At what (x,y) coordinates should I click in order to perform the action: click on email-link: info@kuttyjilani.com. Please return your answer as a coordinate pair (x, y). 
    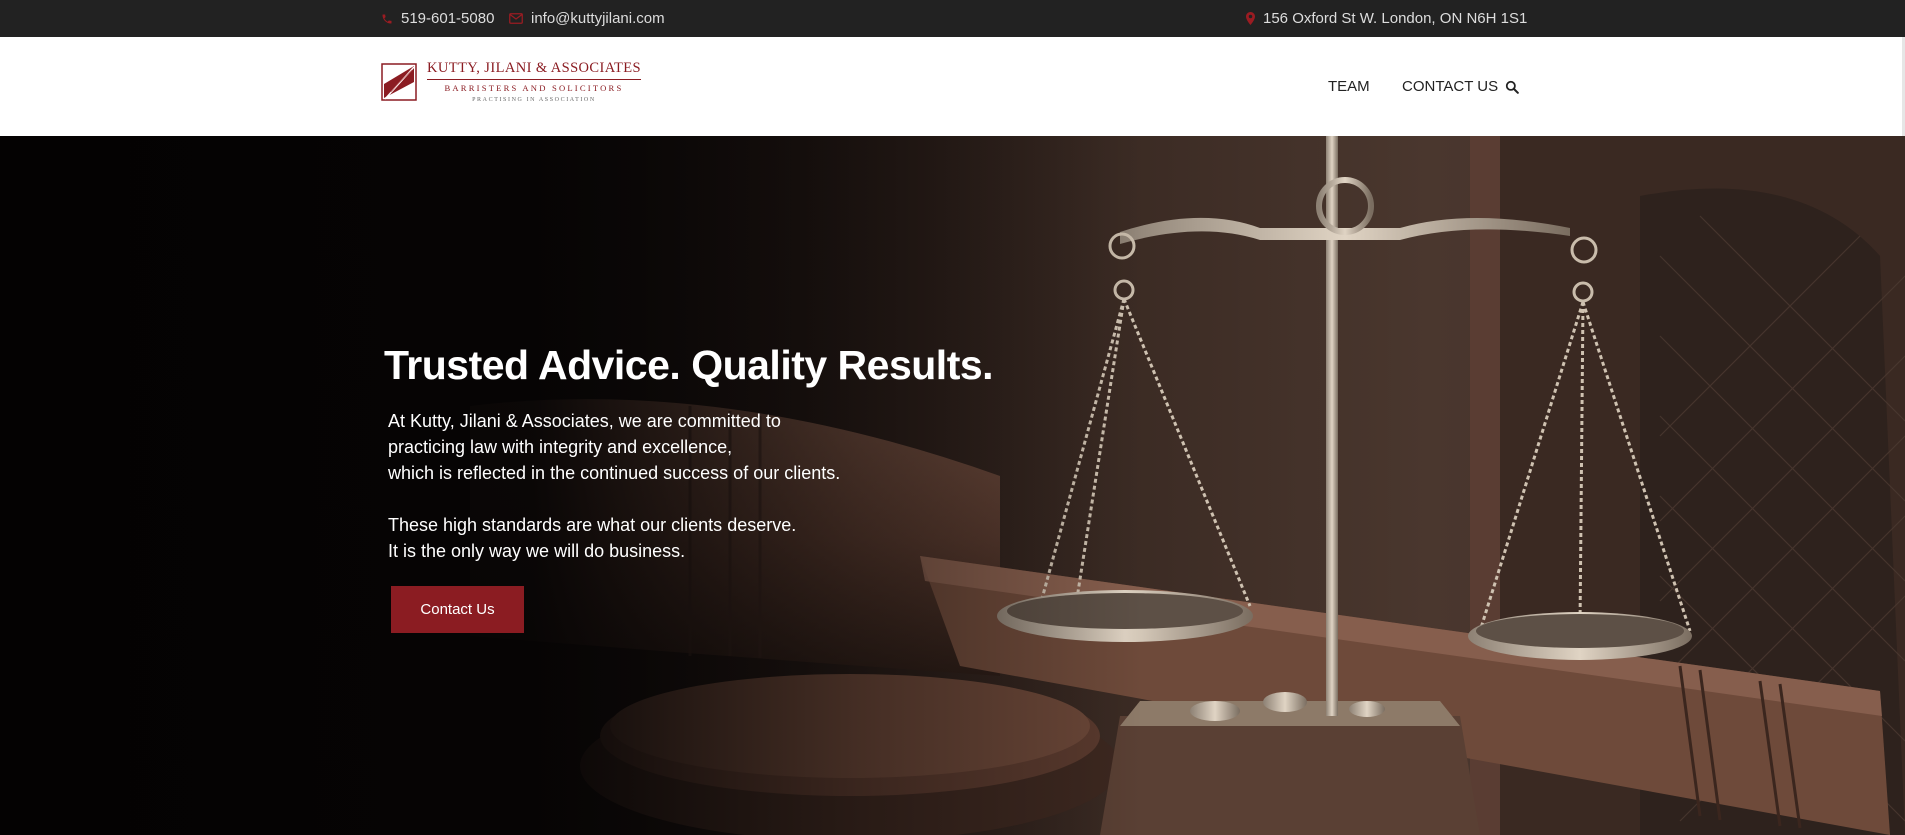
    Looking at the image, I should click on (587, 18).